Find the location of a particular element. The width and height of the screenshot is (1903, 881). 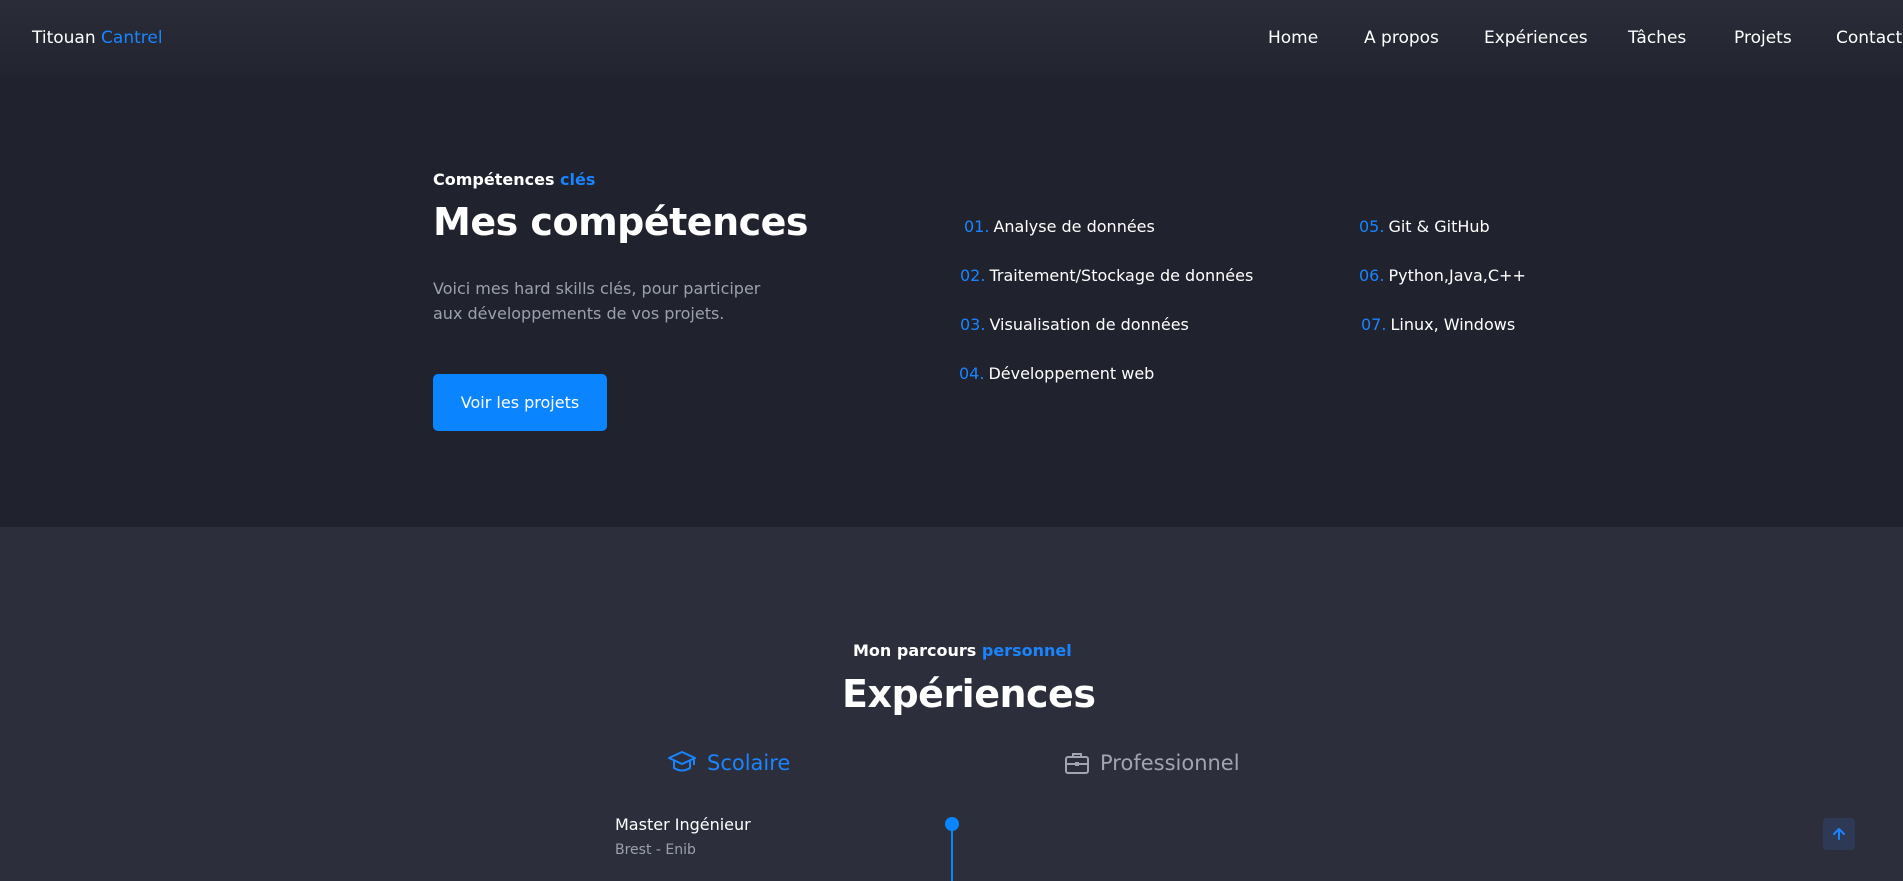

briefcase-icon is located at coordinates (1077, 763).